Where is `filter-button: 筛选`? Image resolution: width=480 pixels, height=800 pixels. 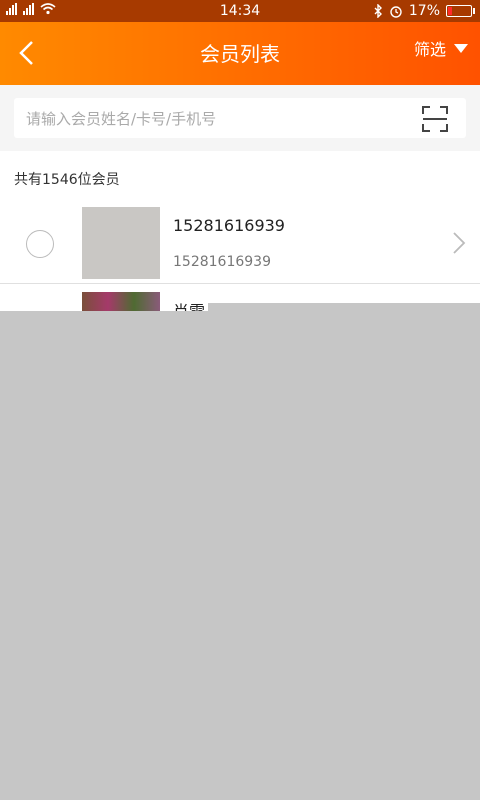 filter-button: 筛选 is located at coordinates (441, 48).